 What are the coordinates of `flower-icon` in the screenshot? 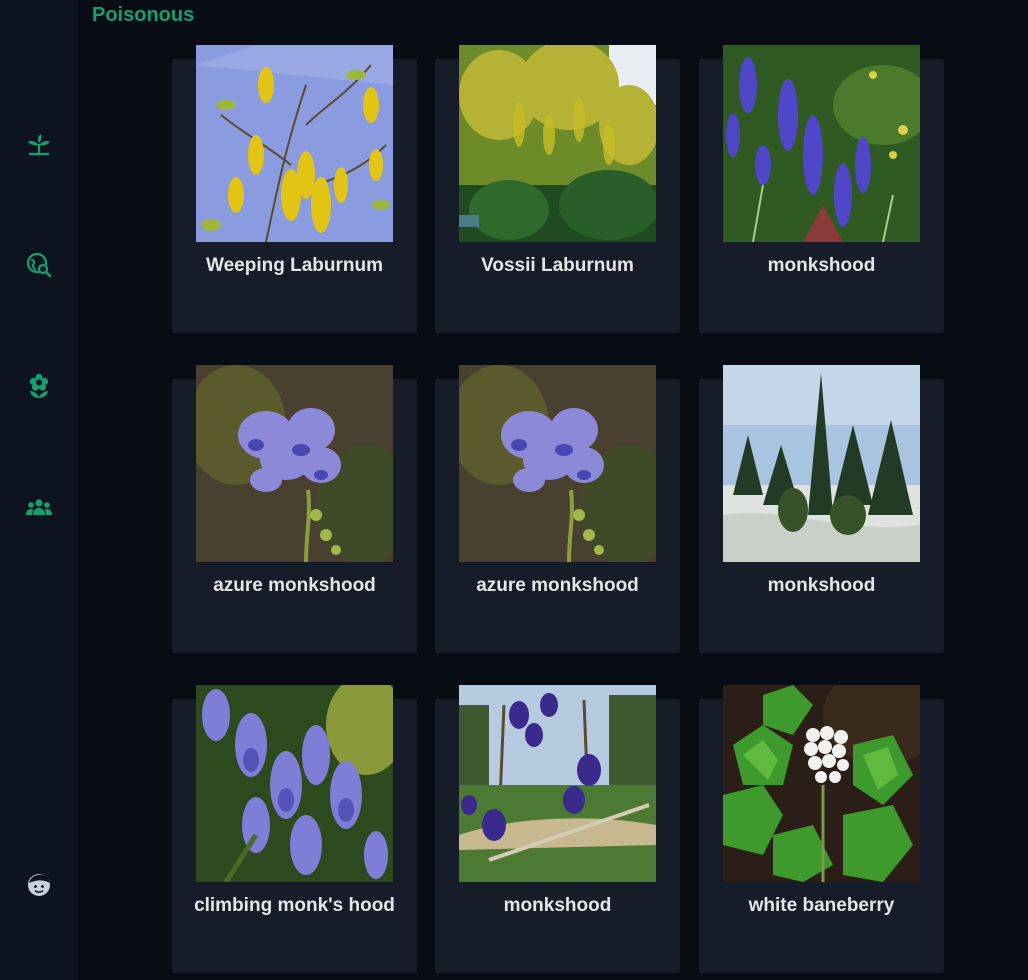 It's located at (39, 385).